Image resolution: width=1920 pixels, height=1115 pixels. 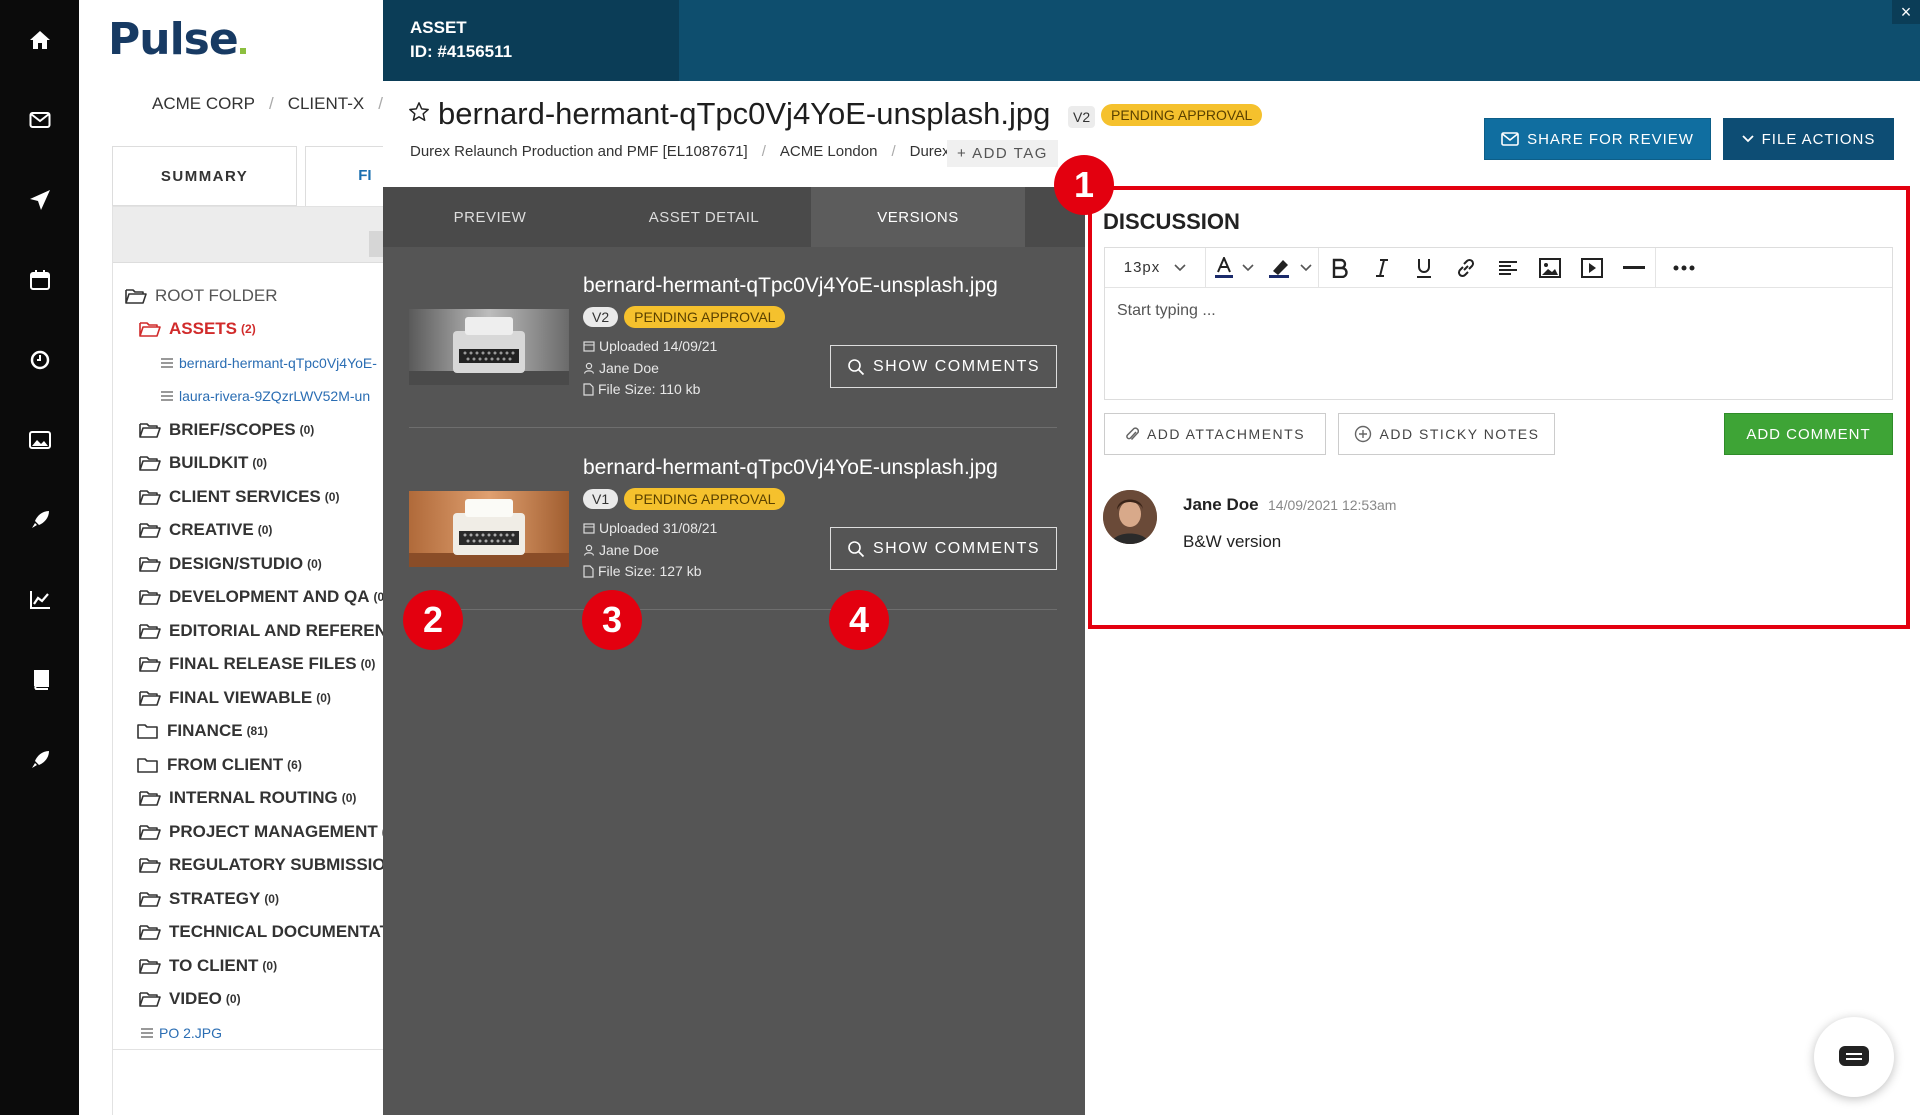 What do you see at coordinates (1808, 434) in the screenshot?
I see `add-comment-button: ADD COMMENT` at bounding box center [1808, 434].